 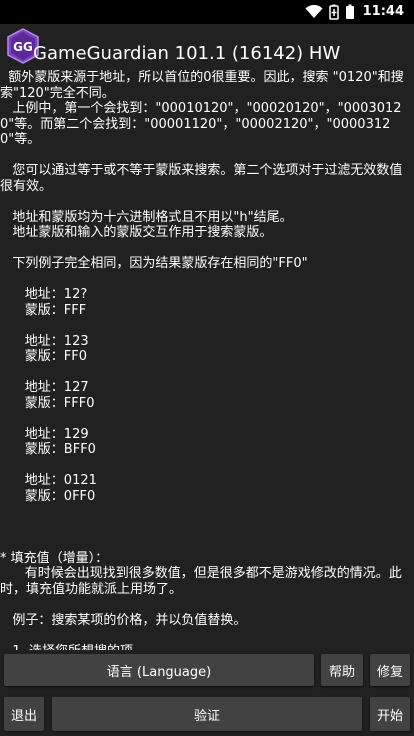 I want to click on status-icons: 11:44, so click(x=354, y=12).